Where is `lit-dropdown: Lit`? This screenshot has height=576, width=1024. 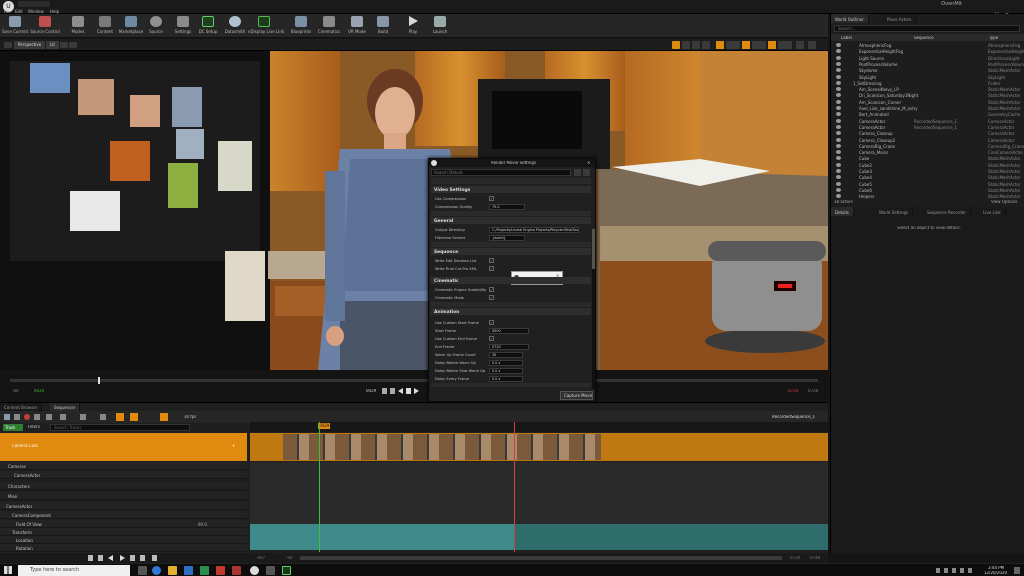 lit-dropdown: Lit is located at coordinates (52, 45).